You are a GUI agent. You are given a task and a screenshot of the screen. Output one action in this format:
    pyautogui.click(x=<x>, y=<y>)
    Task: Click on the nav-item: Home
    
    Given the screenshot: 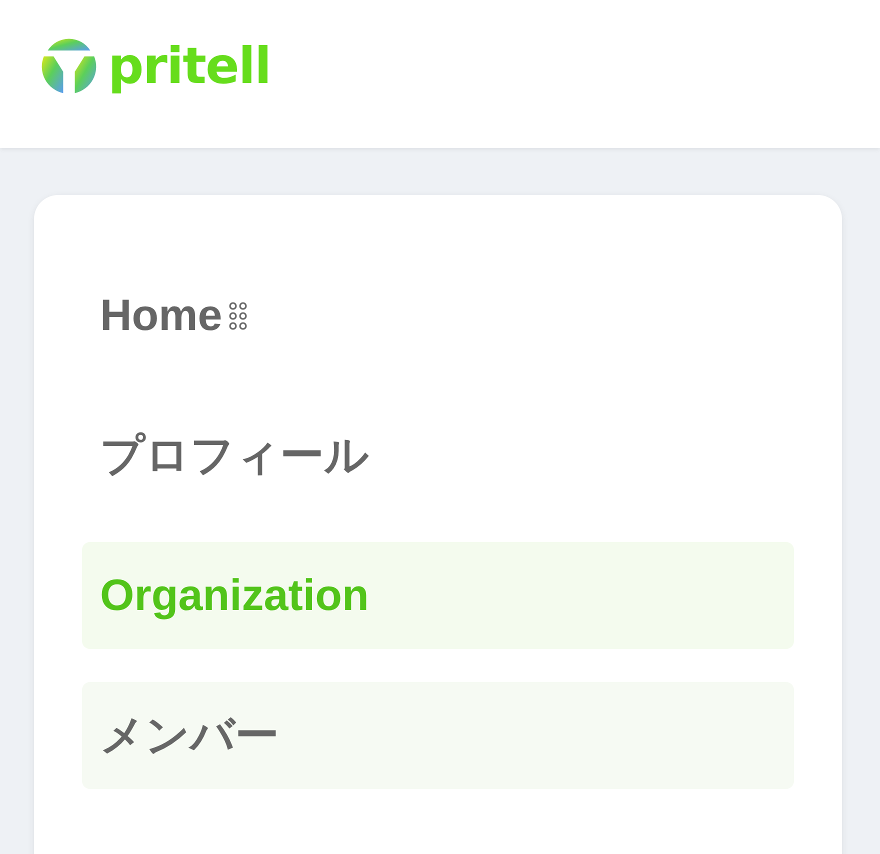 What is the action you would take?
    pyautogui.click(x=438, y=315)
    